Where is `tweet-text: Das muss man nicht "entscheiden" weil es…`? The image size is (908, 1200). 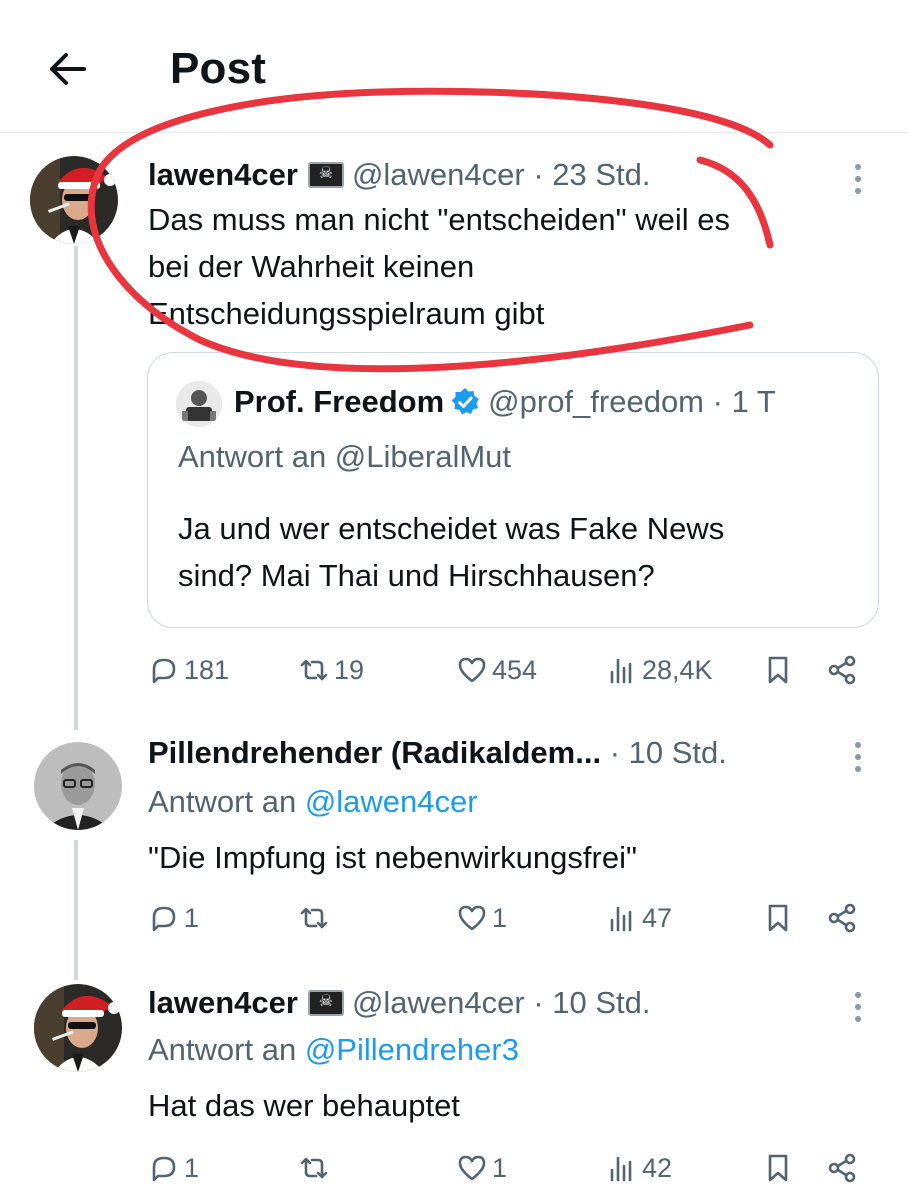 tweet-text: Das muss man nicht "entscheiden" weil es… is located at coordinates (439, 266).